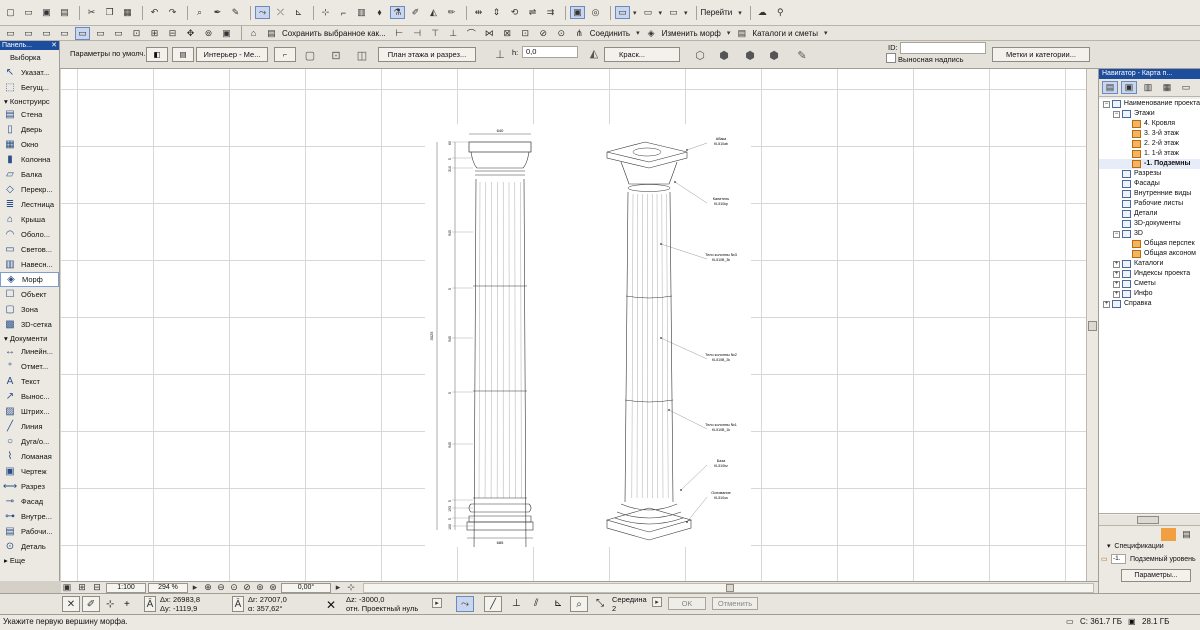 This screenshot has width=1200, height=630. Describe the element at coordinates (471, 33) in the screenshot. I see `fillet-icon: ⌒` at that location.